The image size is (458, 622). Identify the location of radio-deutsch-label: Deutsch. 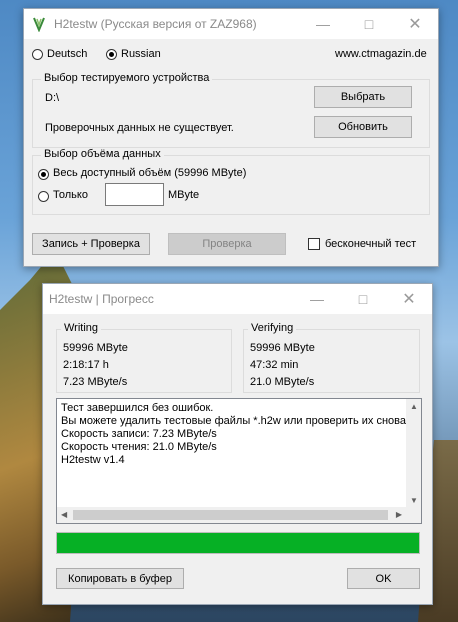
(67, 54).